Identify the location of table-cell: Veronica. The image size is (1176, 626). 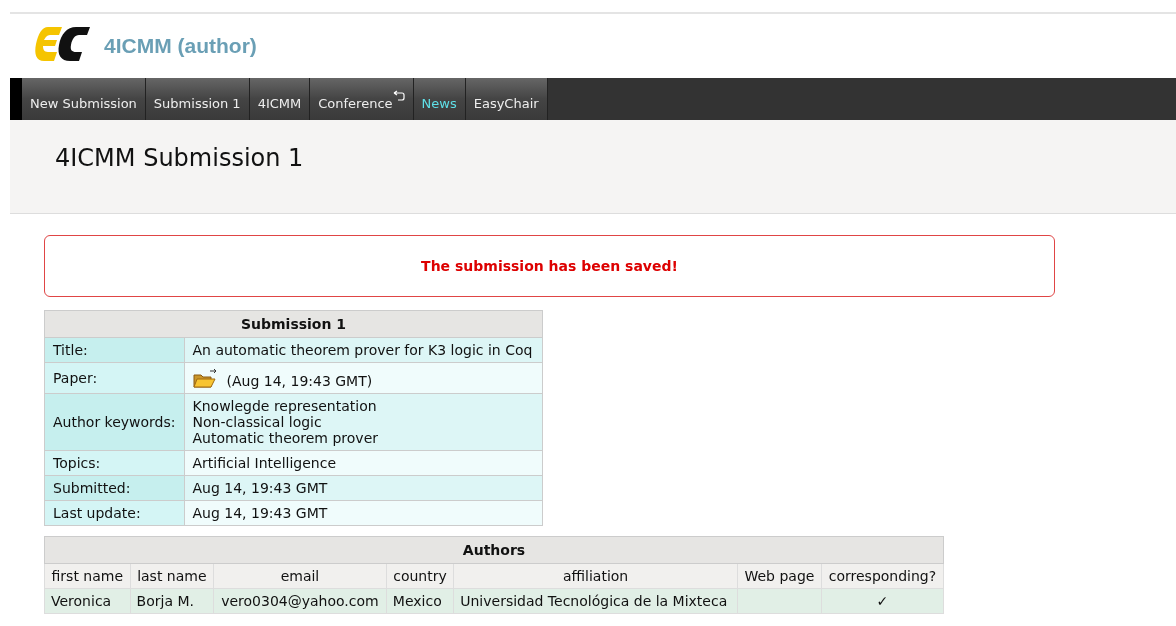
(81, 601).